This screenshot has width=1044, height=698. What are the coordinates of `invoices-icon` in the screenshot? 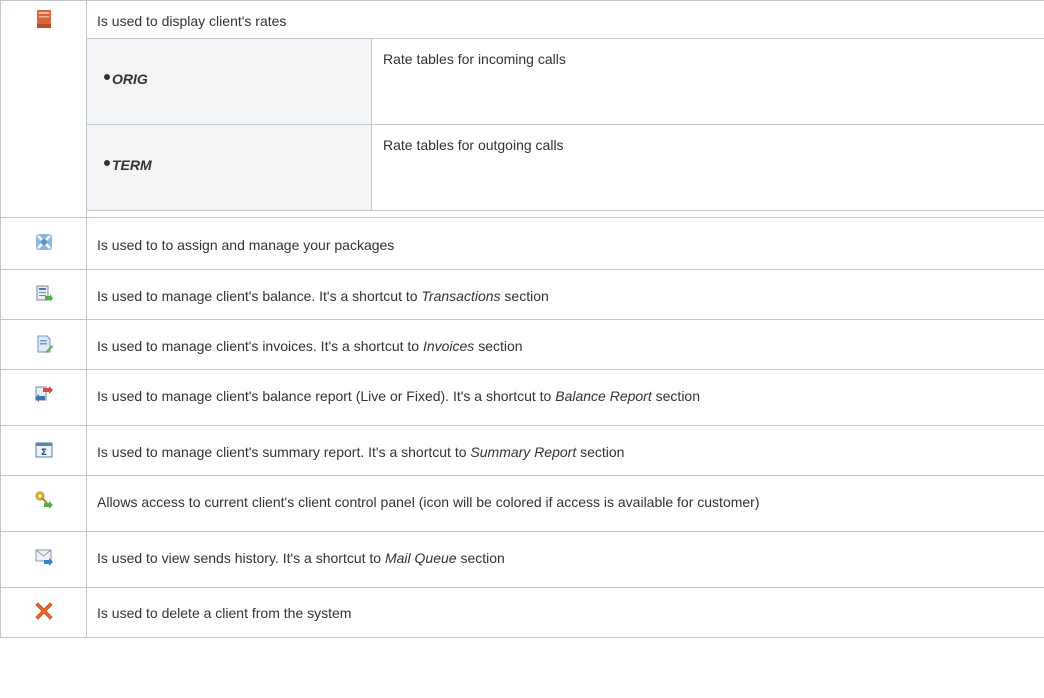 It's located at (44, 344).